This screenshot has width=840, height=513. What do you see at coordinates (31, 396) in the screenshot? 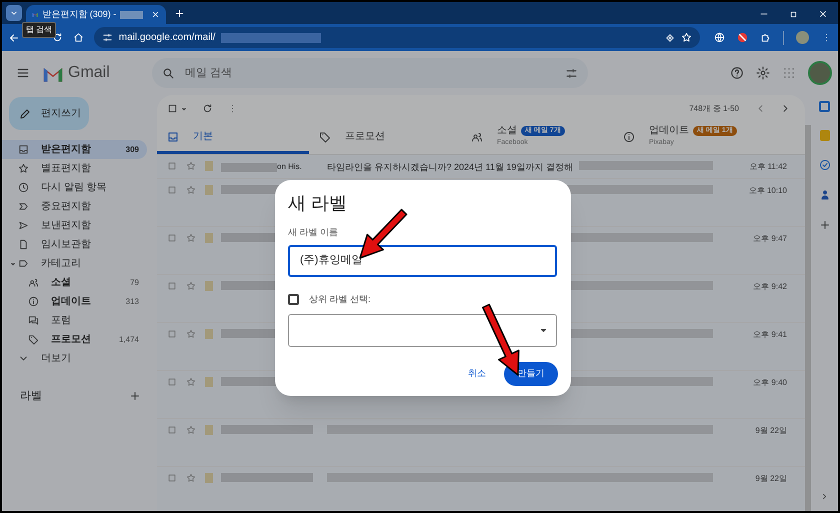
I see `labels-heading: 라벨` at bounding box center [31, 396].